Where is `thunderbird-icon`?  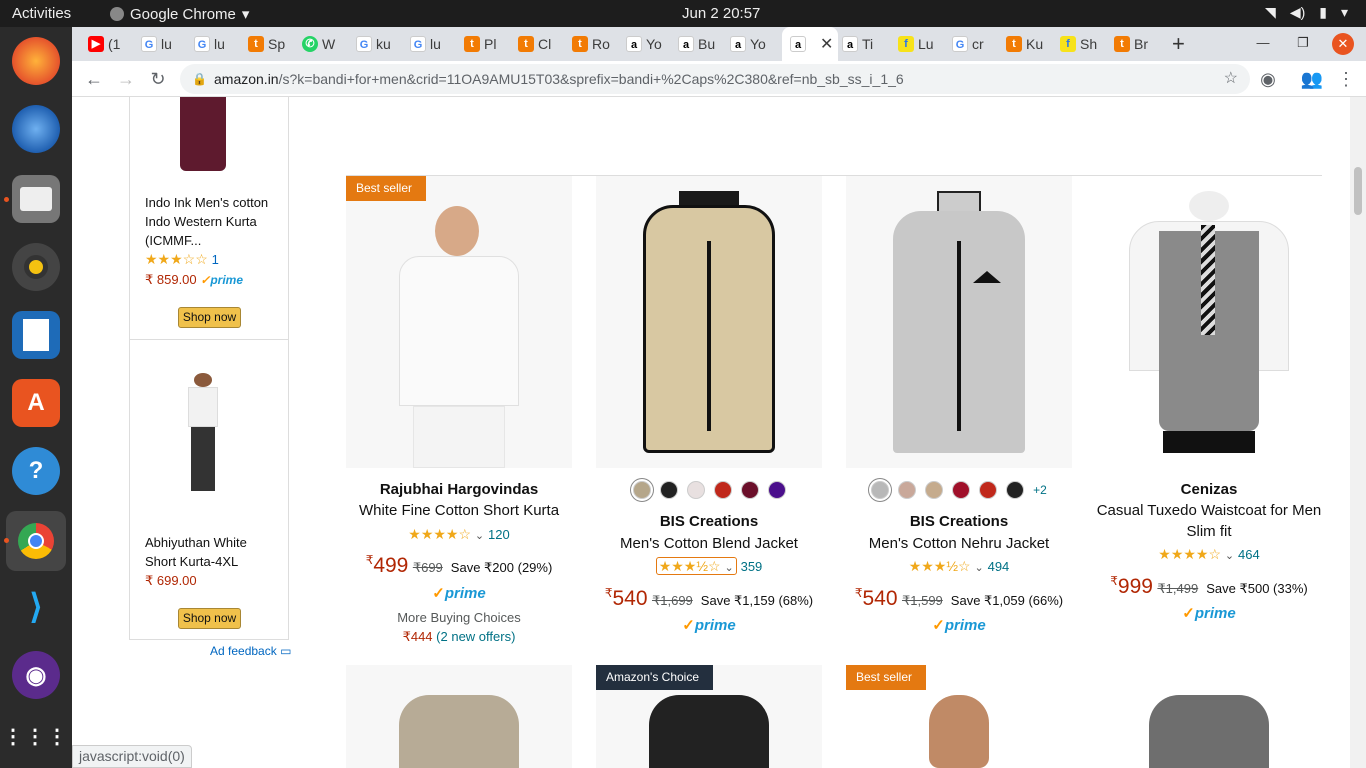 thunderbird-icon is located at coordinates (36, 129).